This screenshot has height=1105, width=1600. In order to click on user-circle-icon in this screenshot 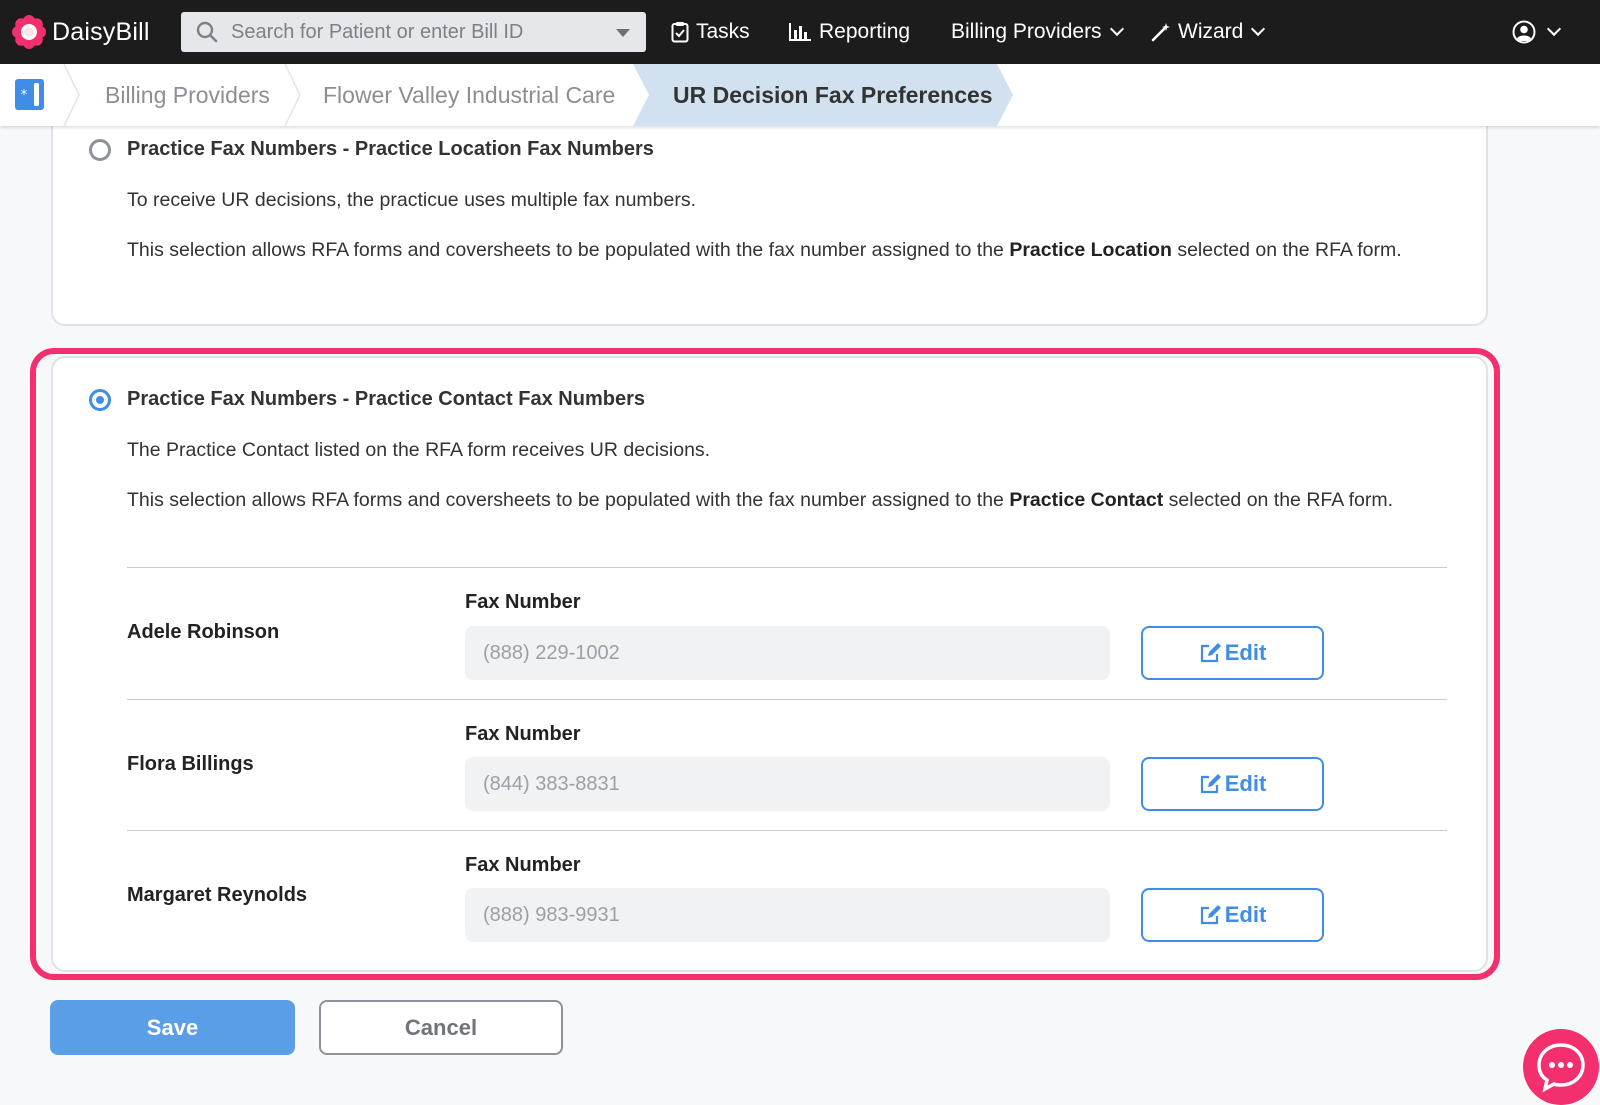, I will do `click(1524, 32)`.